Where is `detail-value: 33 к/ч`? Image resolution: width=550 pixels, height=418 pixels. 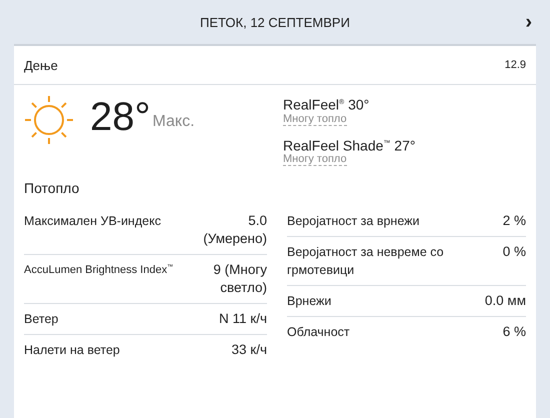 detail-value: 33 к/ч is located at coordinates (249, 350).